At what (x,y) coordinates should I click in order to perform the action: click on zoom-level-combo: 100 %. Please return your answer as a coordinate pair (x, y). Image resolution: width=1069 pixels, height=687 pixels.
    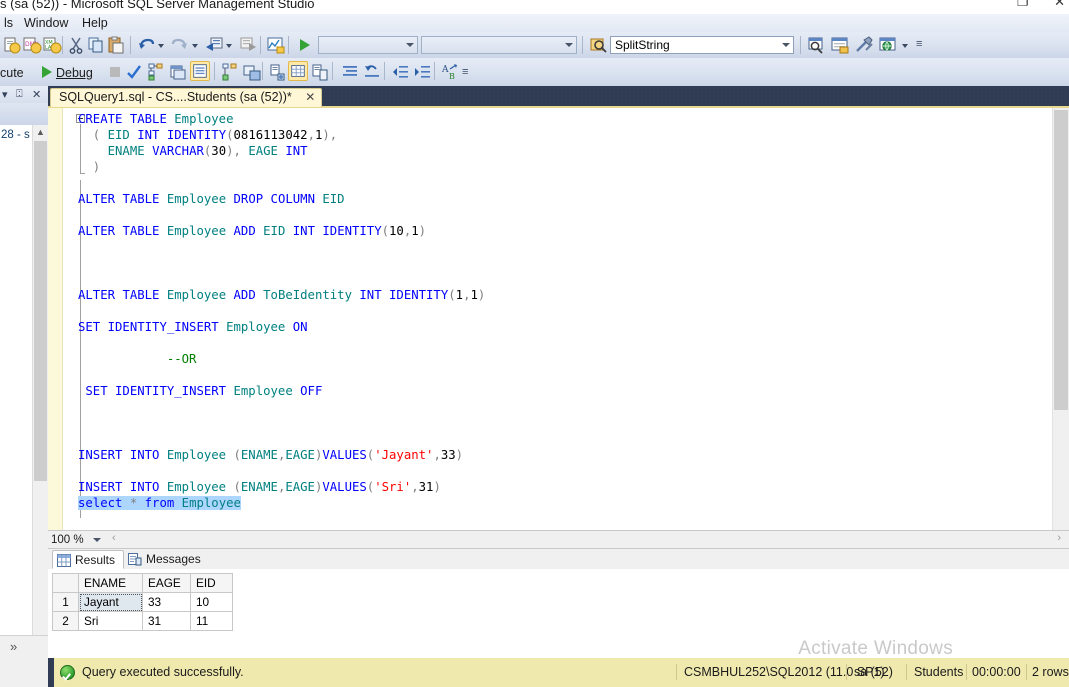
    Looking at the image, I should click on (78, 540).